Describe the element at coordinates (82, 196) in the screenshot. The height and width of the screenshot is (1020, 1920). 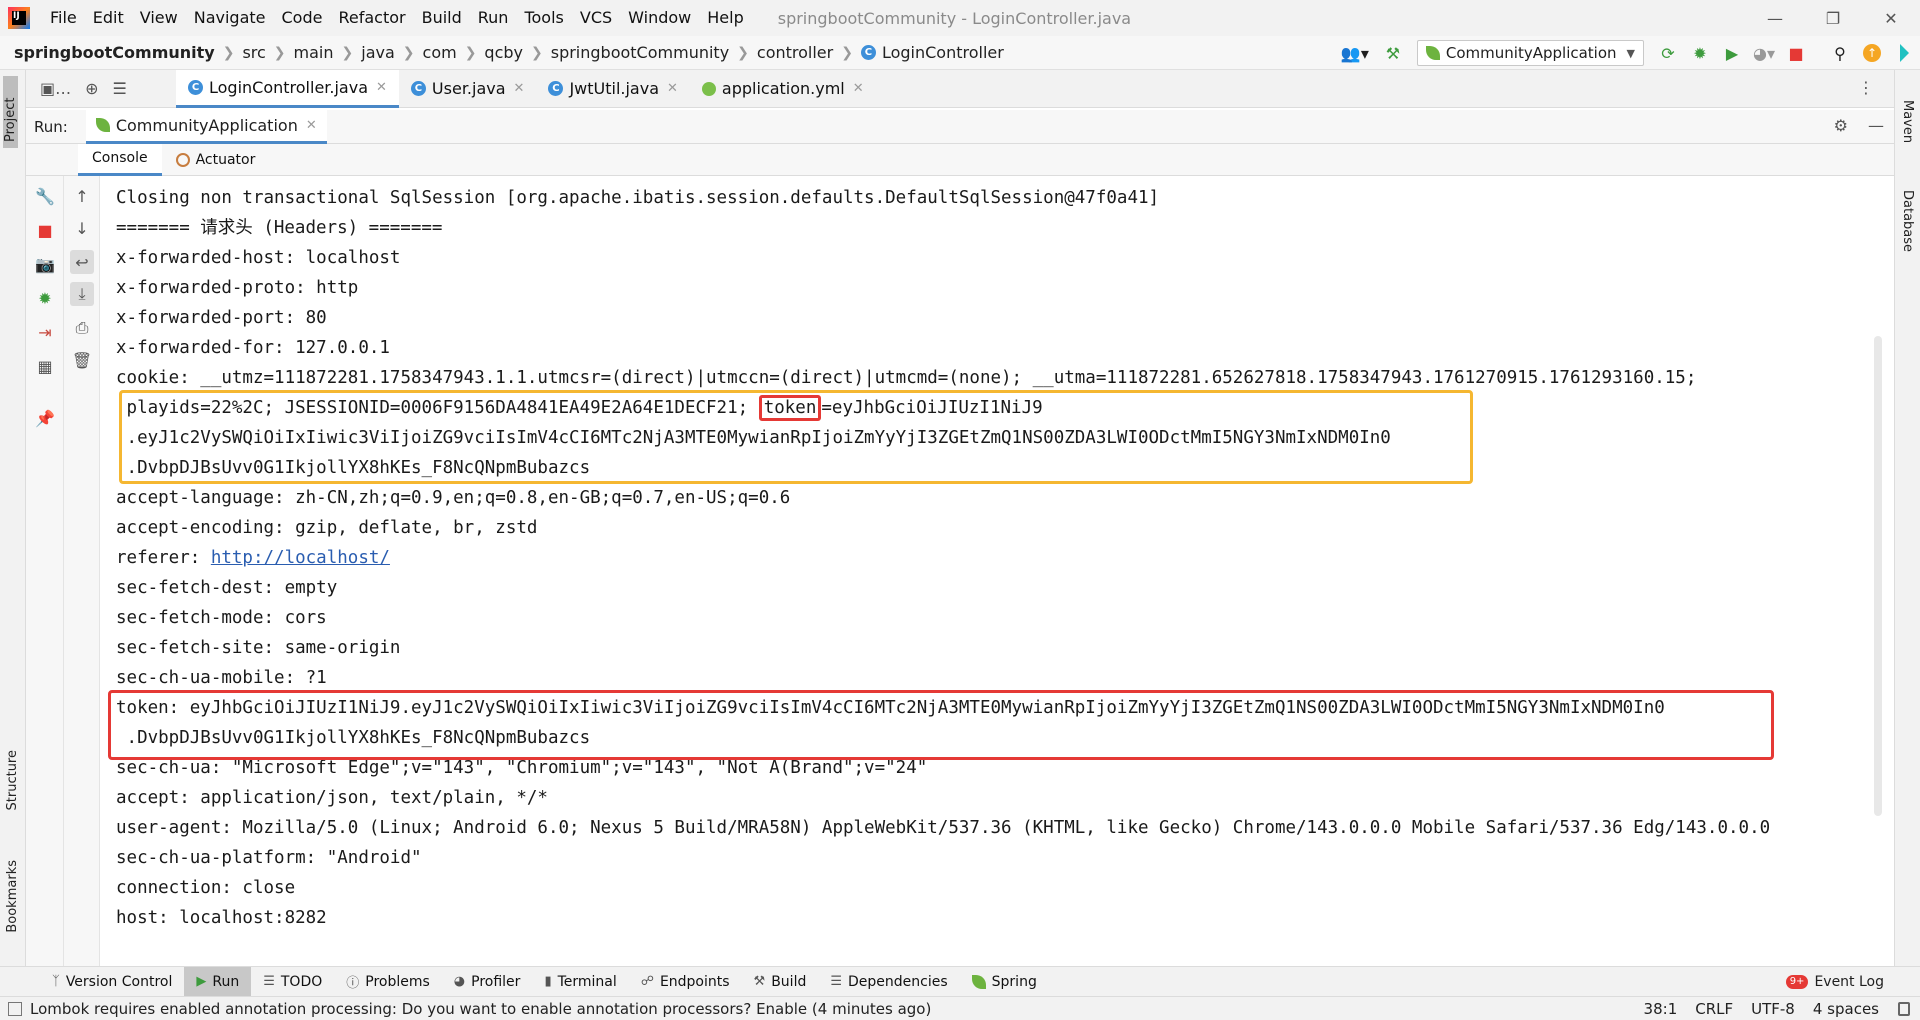
I see `arrow-up-icon: ↑` at that location.